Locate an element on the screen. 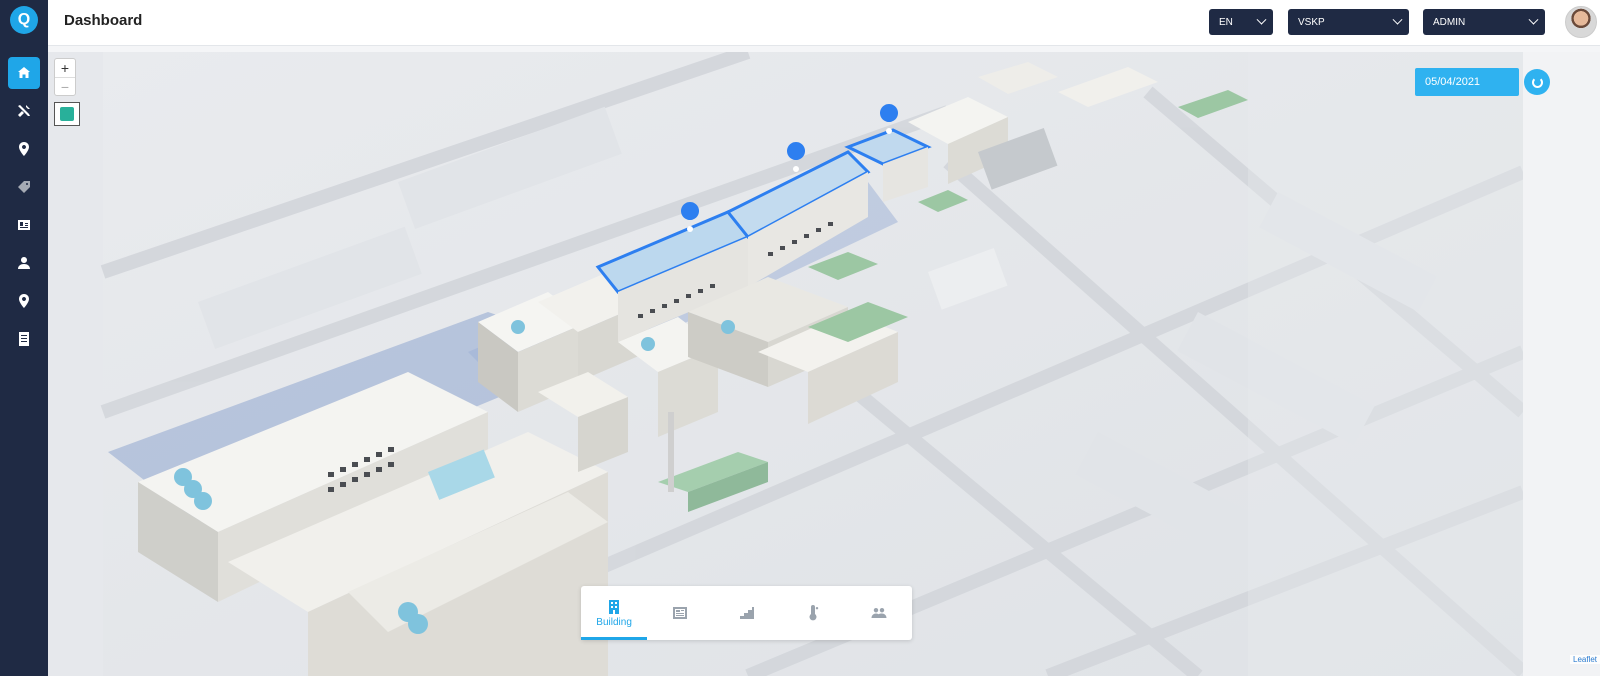 Image resolution: width=1600 pixels, height=676 pixels. site-select: VSKP is located at coordinates (1348, 22).